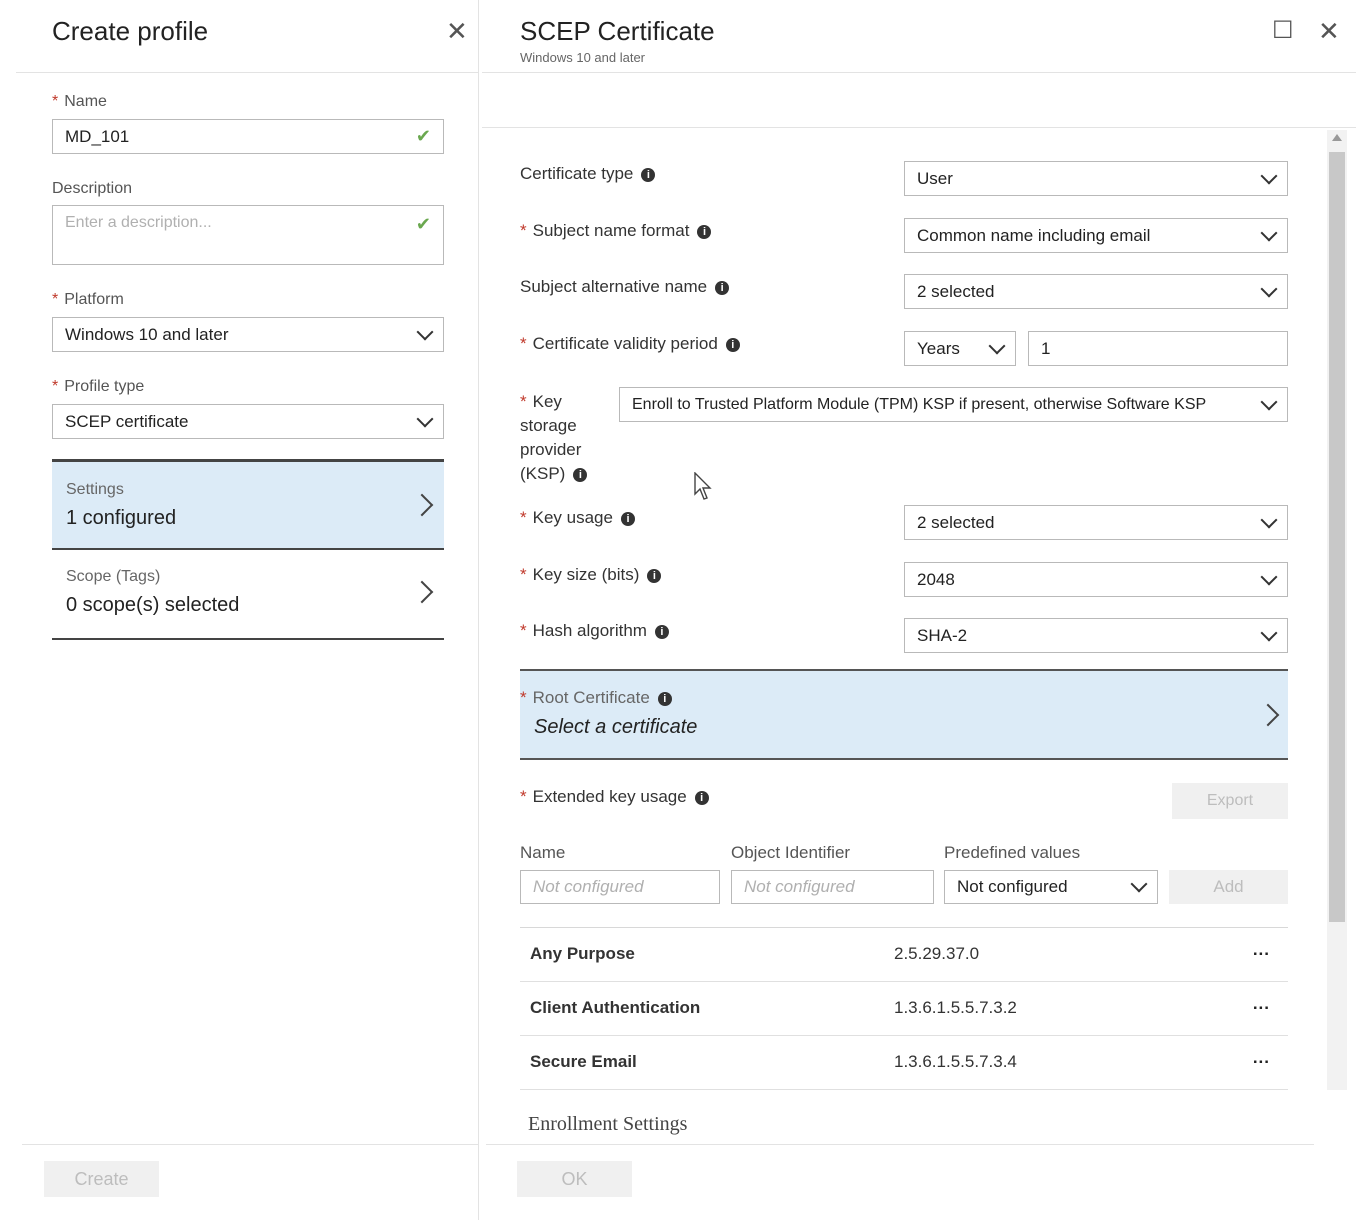  I want to click on eku-label: * Extended key usage i, so click(614, 797).